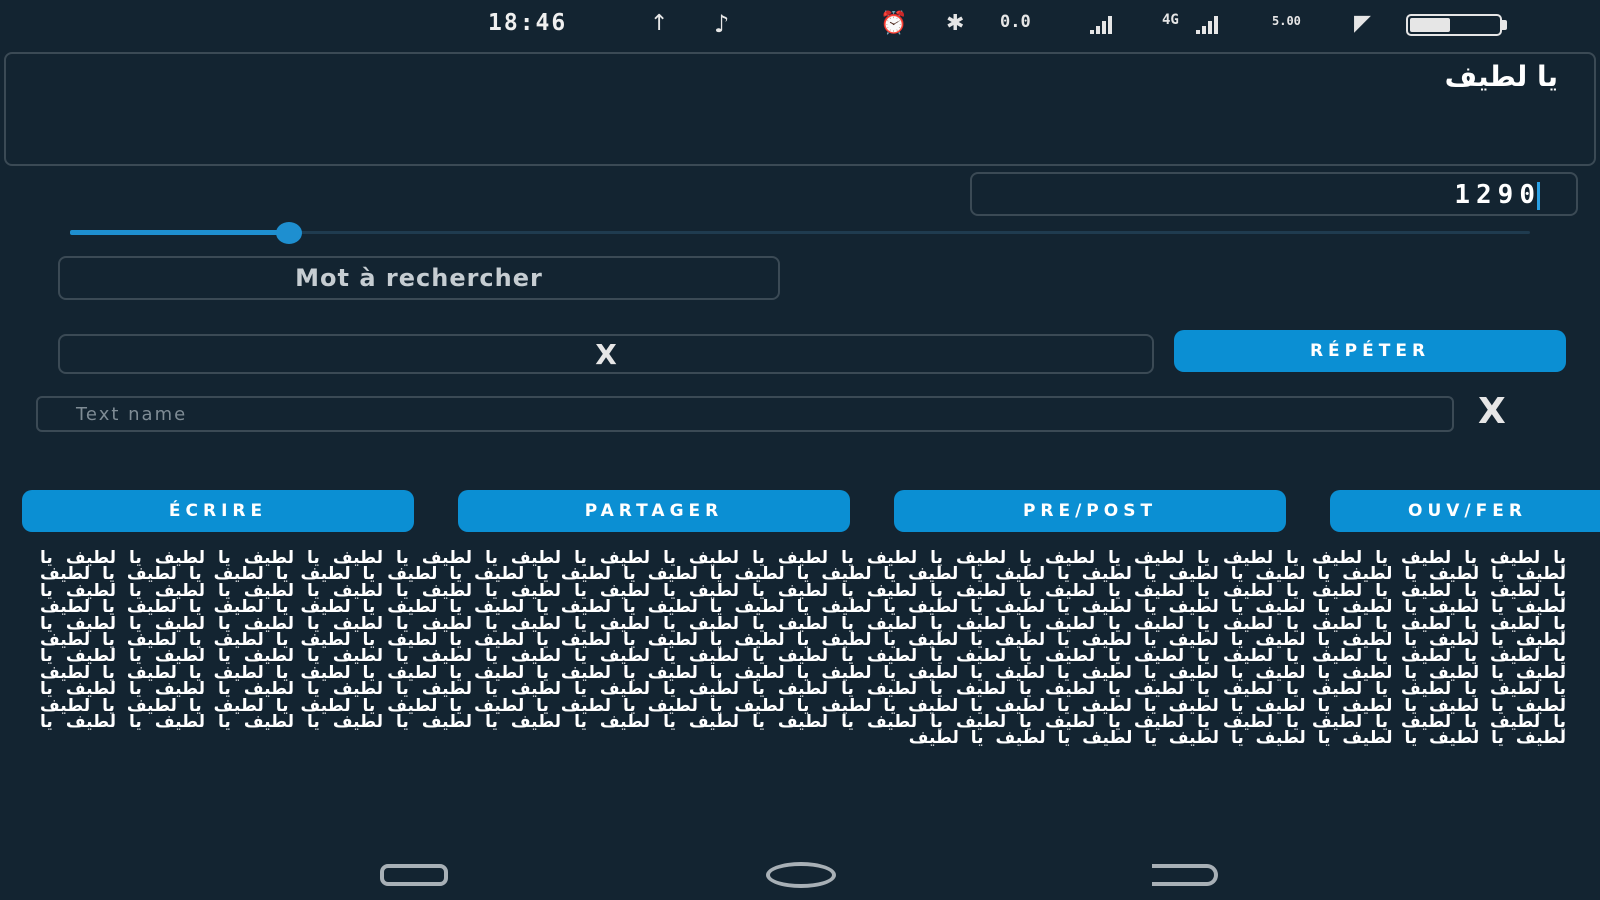 The height and width of the screenshot is (900, 1600). Describe the element at coordinates (1362, 23) in the screenshot. I see `wifi-icon: ◤` at that location.